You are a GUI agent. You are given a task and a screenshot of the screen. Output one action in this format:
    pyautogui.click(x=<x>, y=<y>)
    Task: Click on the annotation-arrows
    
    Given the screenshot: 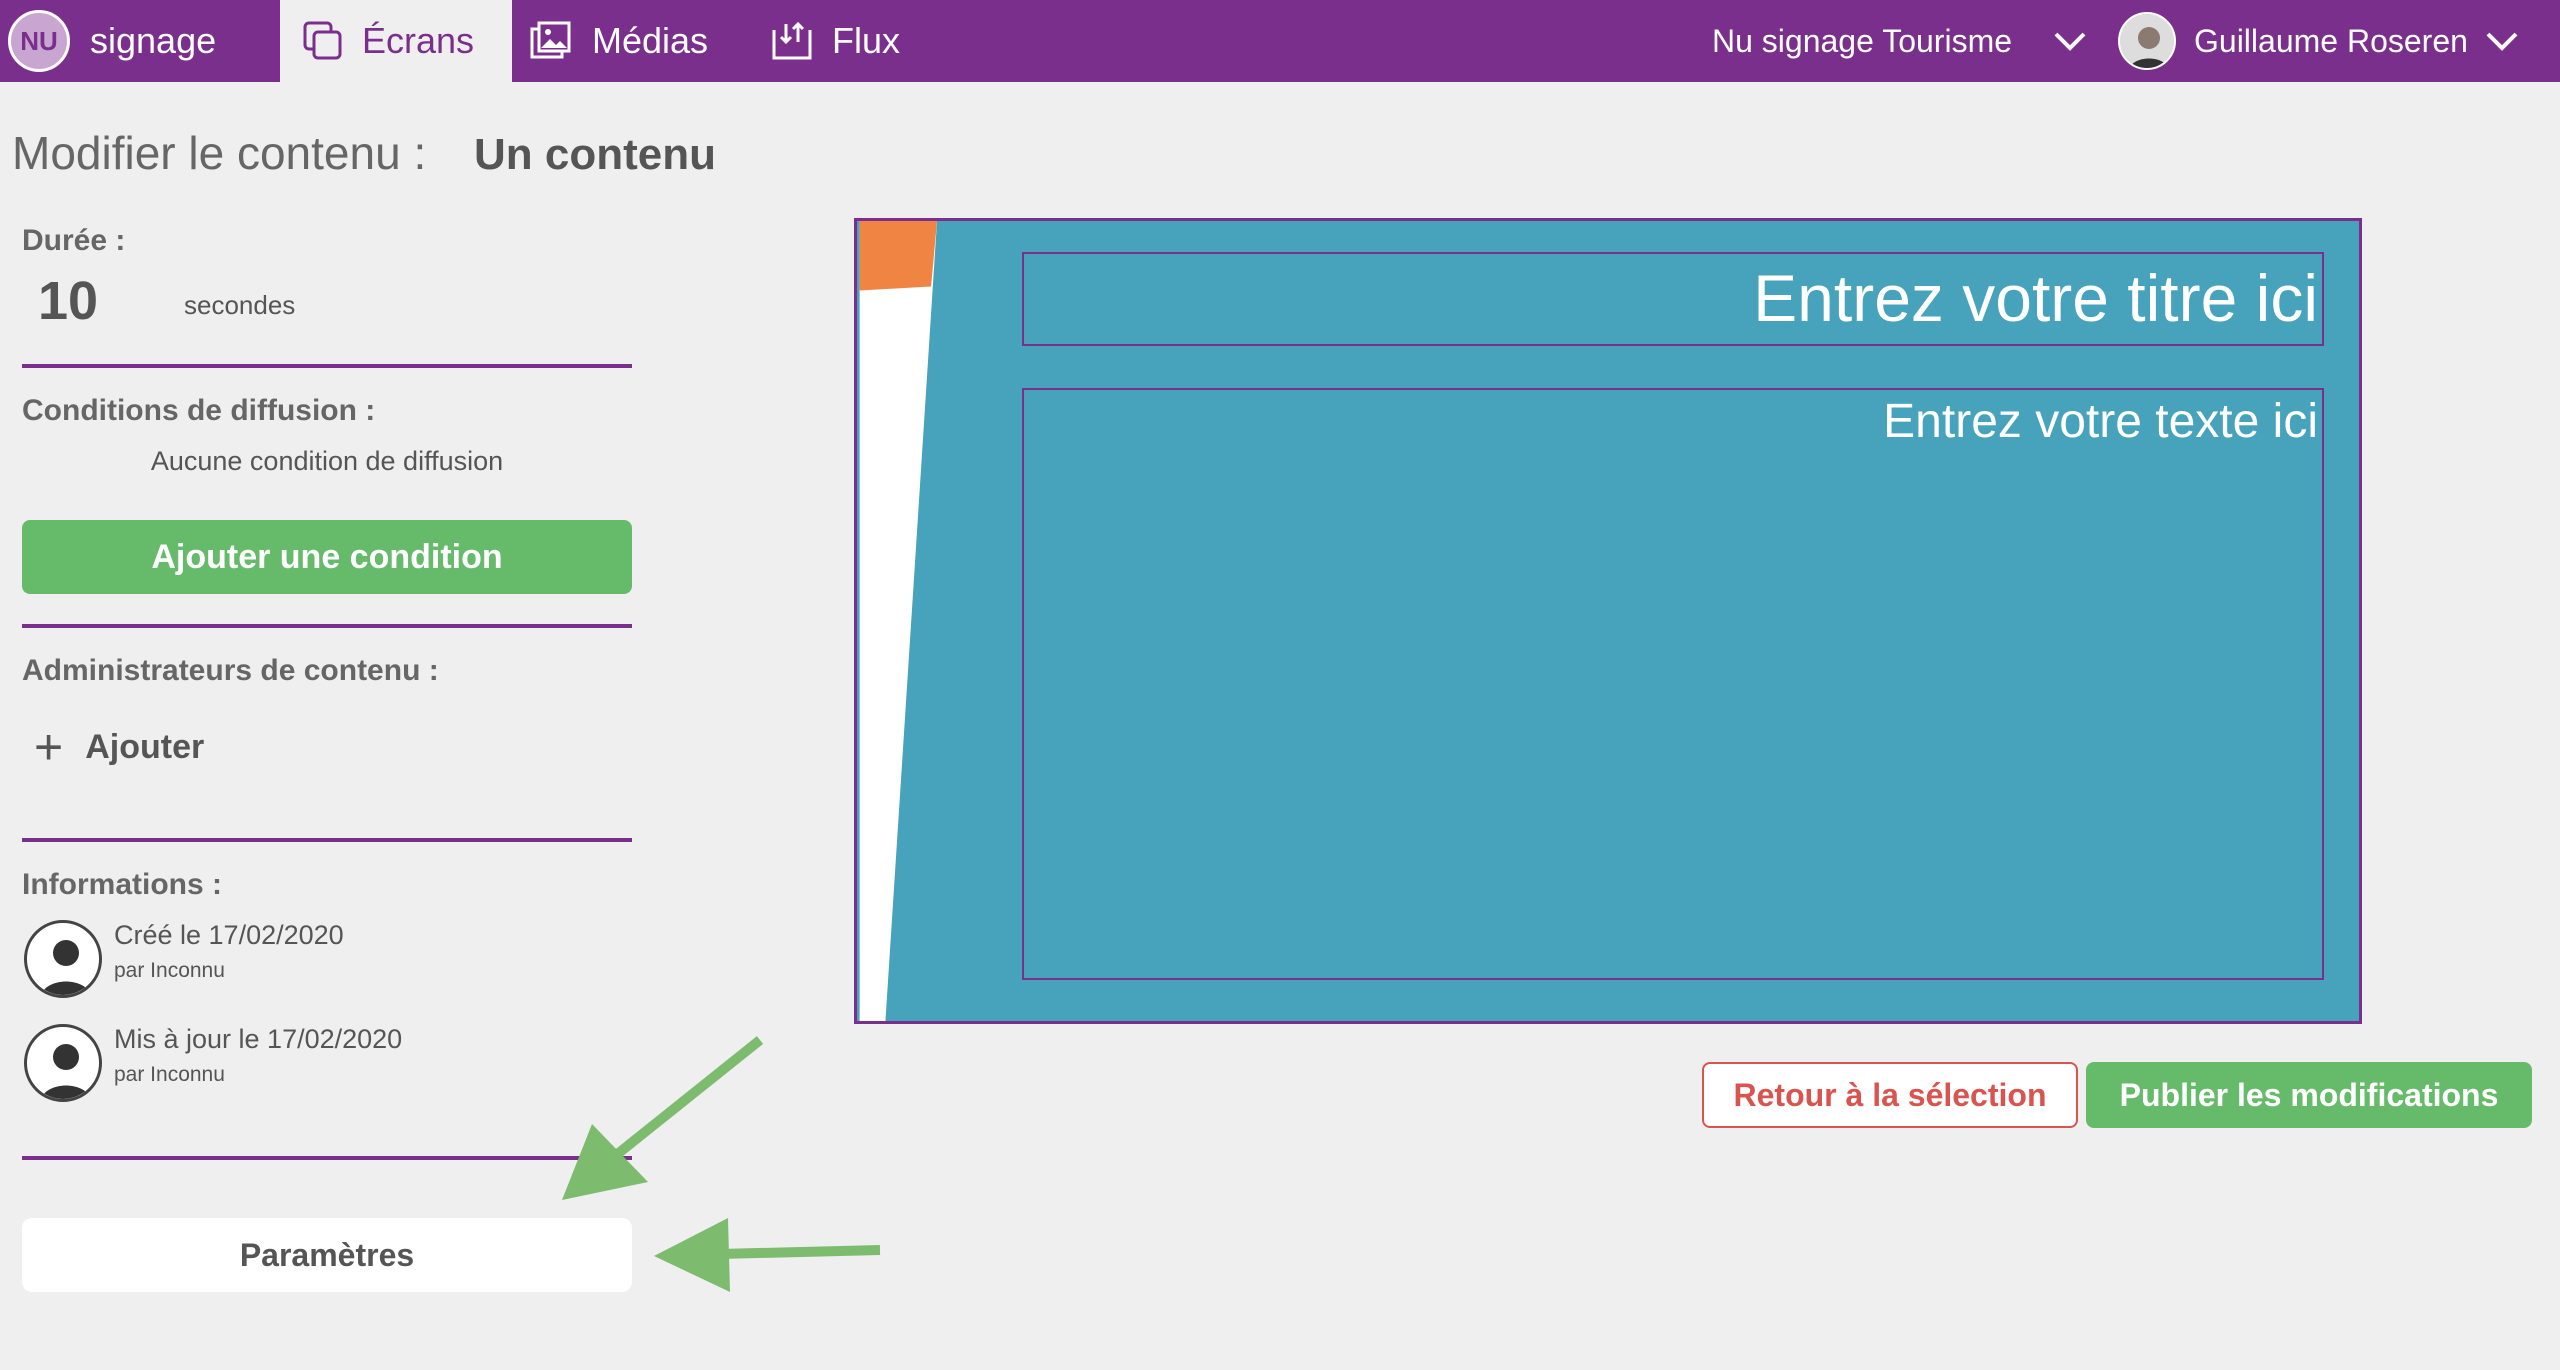 What is the action you would take?
    pyautogui.click(x=721, y=1164)
    